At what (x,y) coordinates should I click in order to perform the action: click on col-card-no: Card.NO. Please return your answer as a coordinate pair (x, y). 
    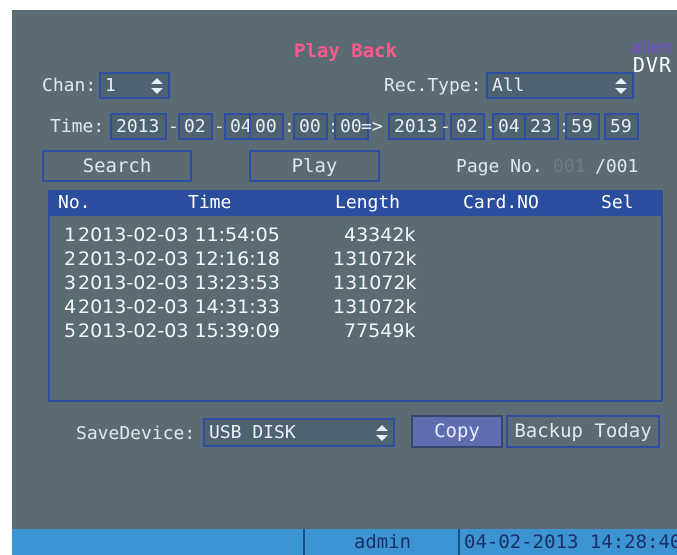
    Looking at the image, I should click on (501, 202).